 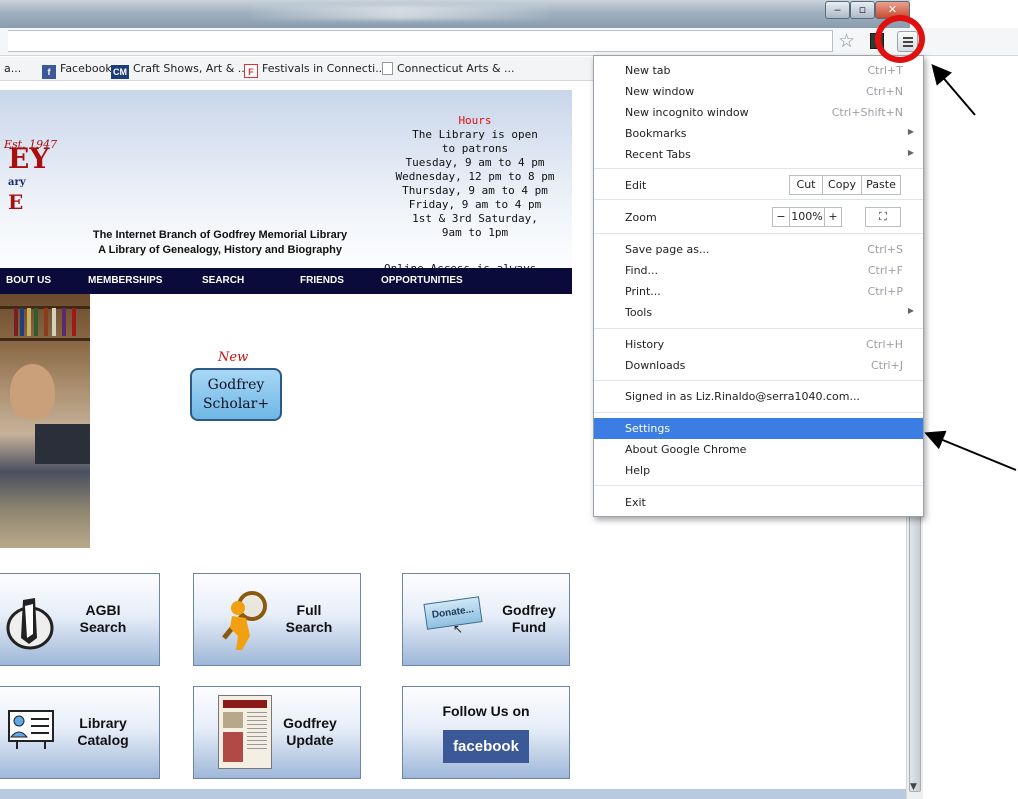 What do you see at coordinates (28, 280) in the screenshot?
I see `nav-about-us: BOUT US` at bounding box center [28, 280].